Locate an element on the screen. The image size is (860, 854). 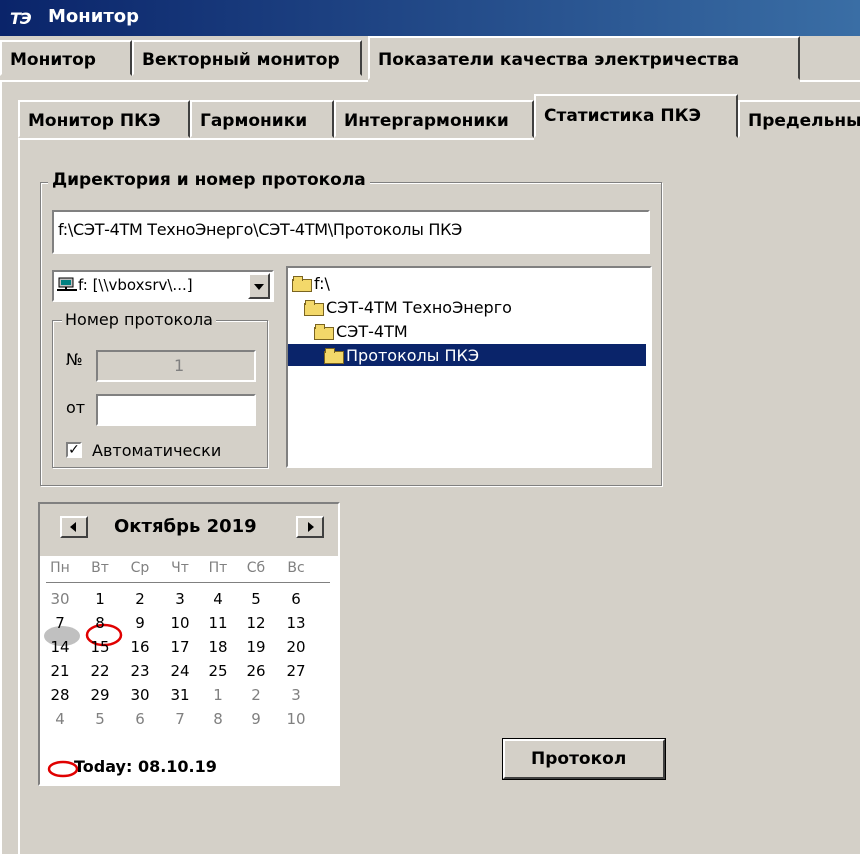
drive-dropdown-button is located at coordinates (259, 286).